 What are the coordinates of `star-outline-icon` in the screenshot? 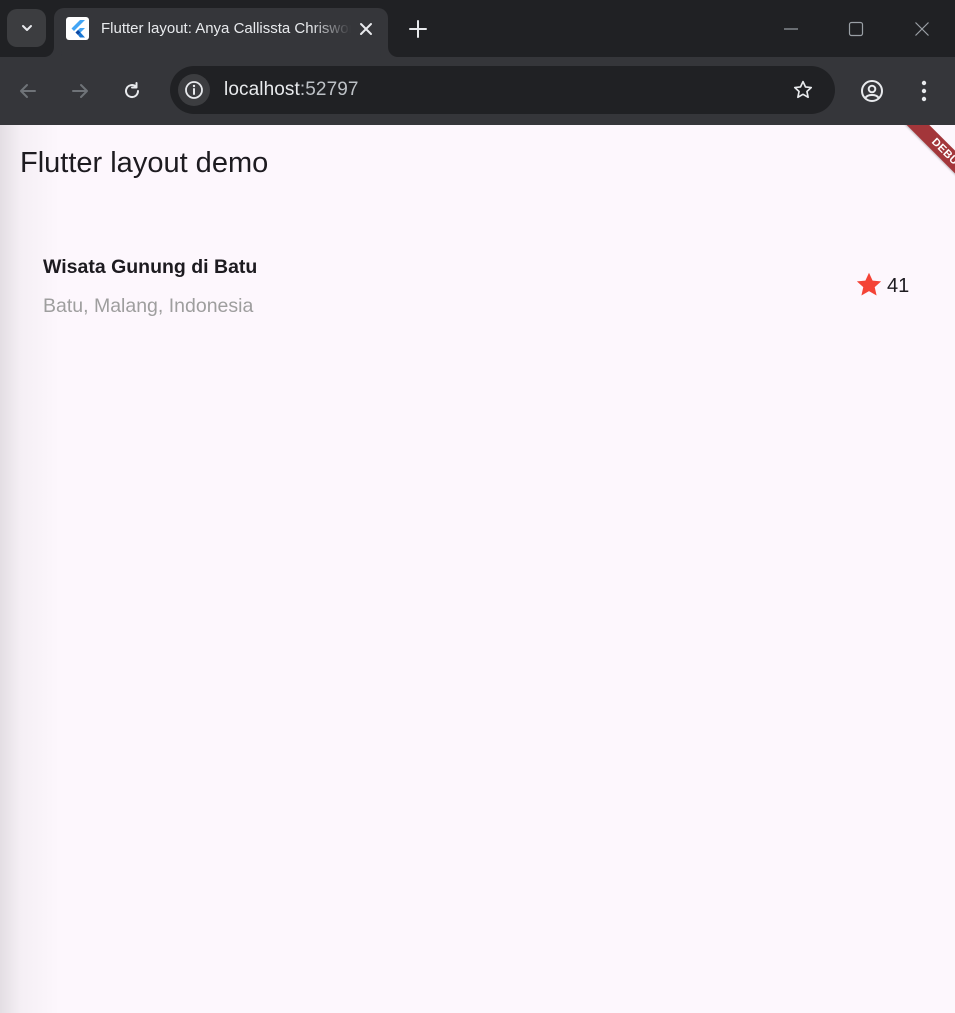 It's located at (803, 89).